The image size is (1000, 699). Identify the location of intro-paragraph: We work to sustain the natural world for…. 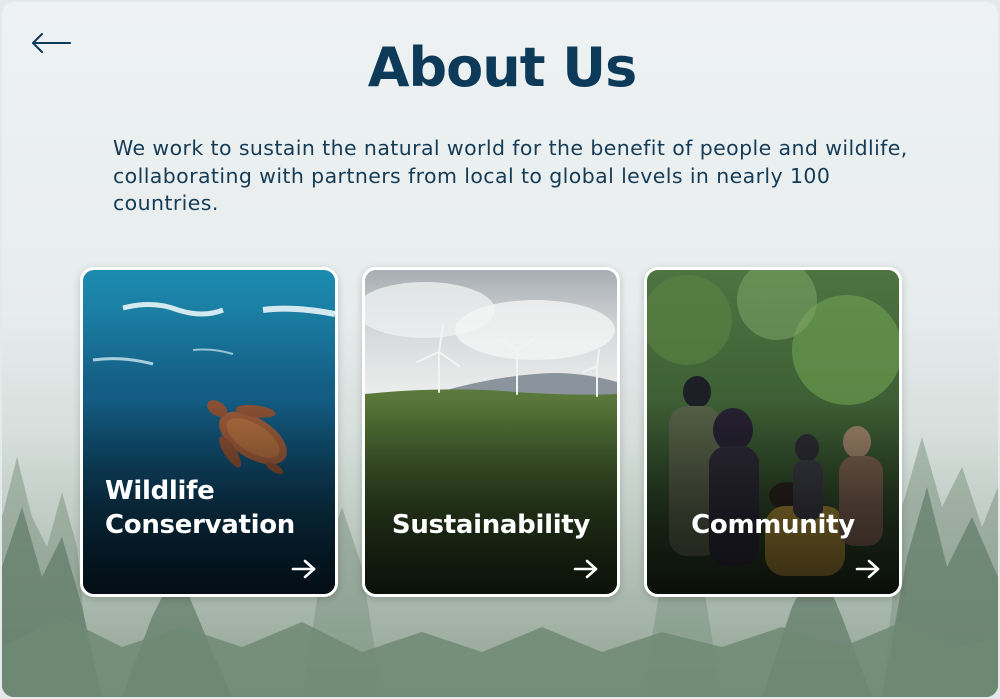
(510, 175).